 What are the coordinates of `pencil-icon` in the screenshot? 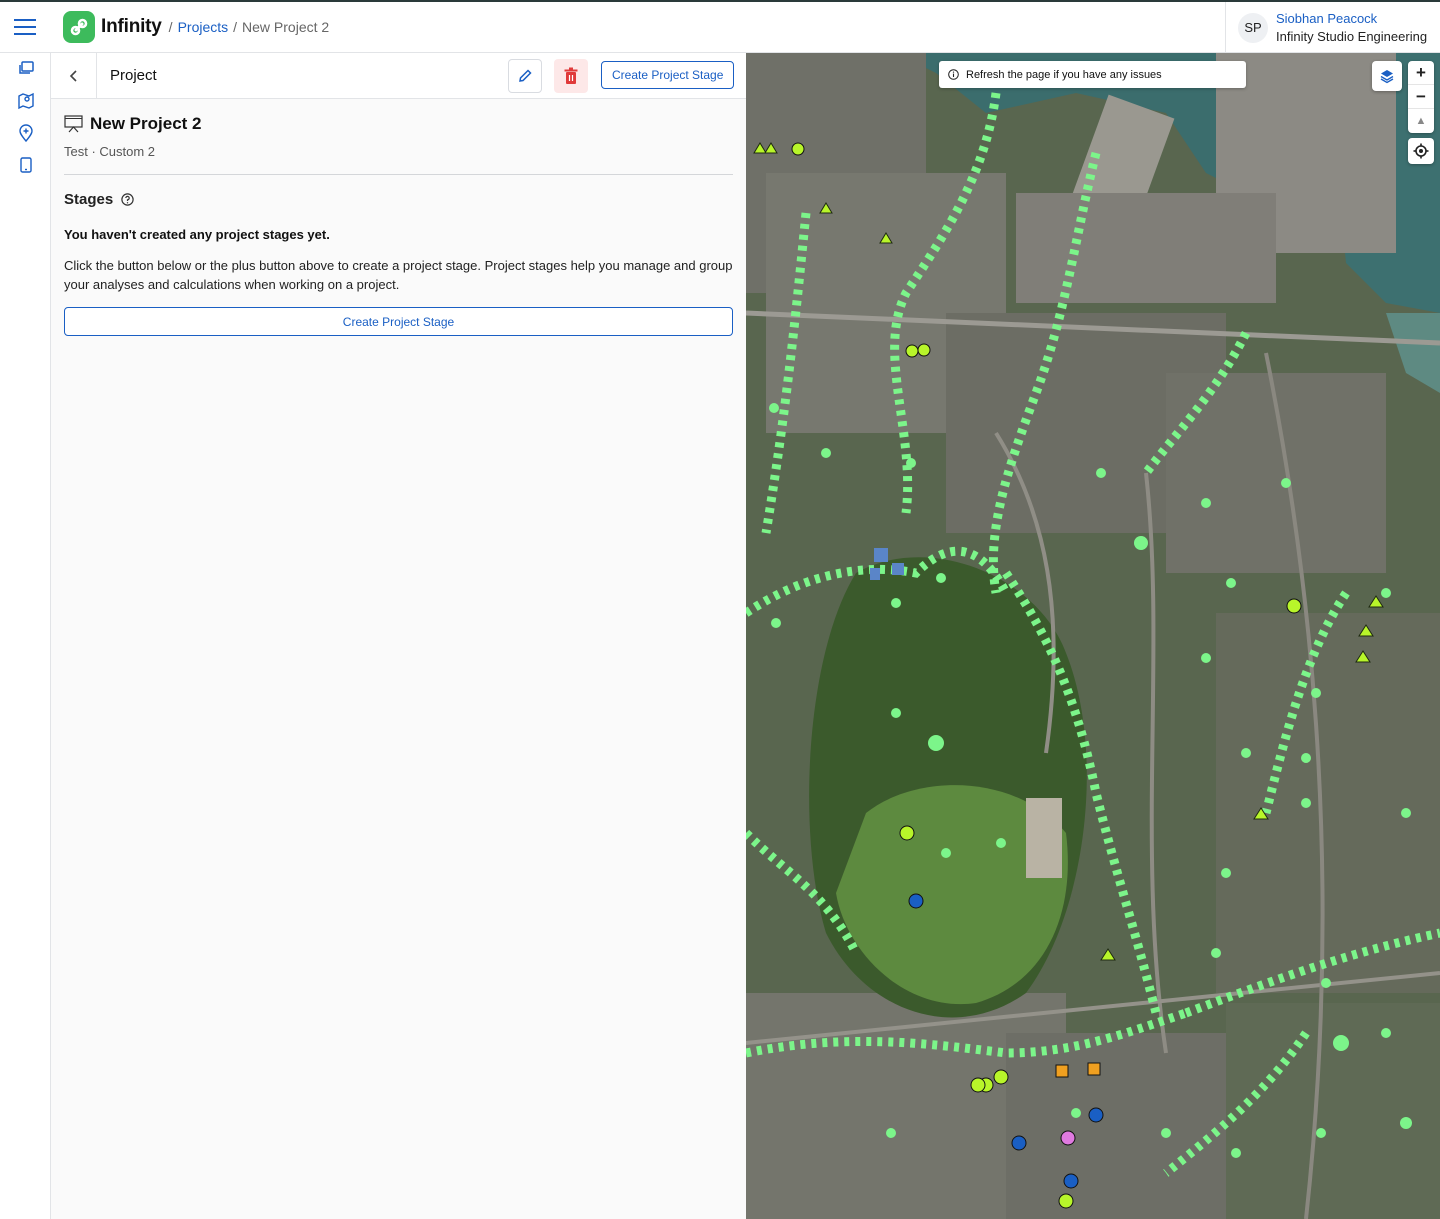 It's located at (525, 75).